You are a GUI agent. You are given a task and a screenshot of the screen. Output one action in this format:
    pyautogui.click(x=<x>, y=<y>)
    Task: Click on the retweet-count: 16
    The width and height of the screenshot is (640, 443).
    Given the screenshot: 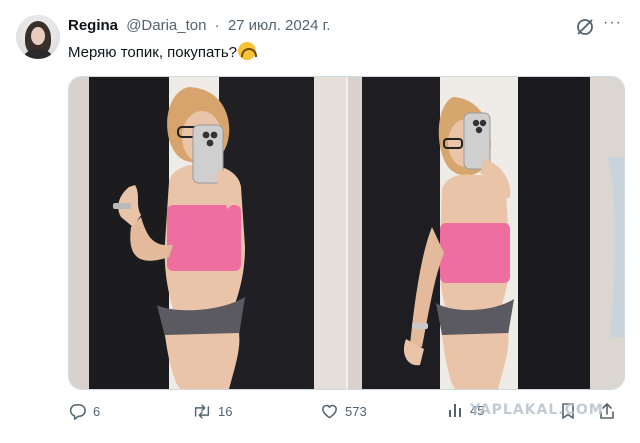 What is the action you would take?
    pyautogui.click(x=225, y=411)
    